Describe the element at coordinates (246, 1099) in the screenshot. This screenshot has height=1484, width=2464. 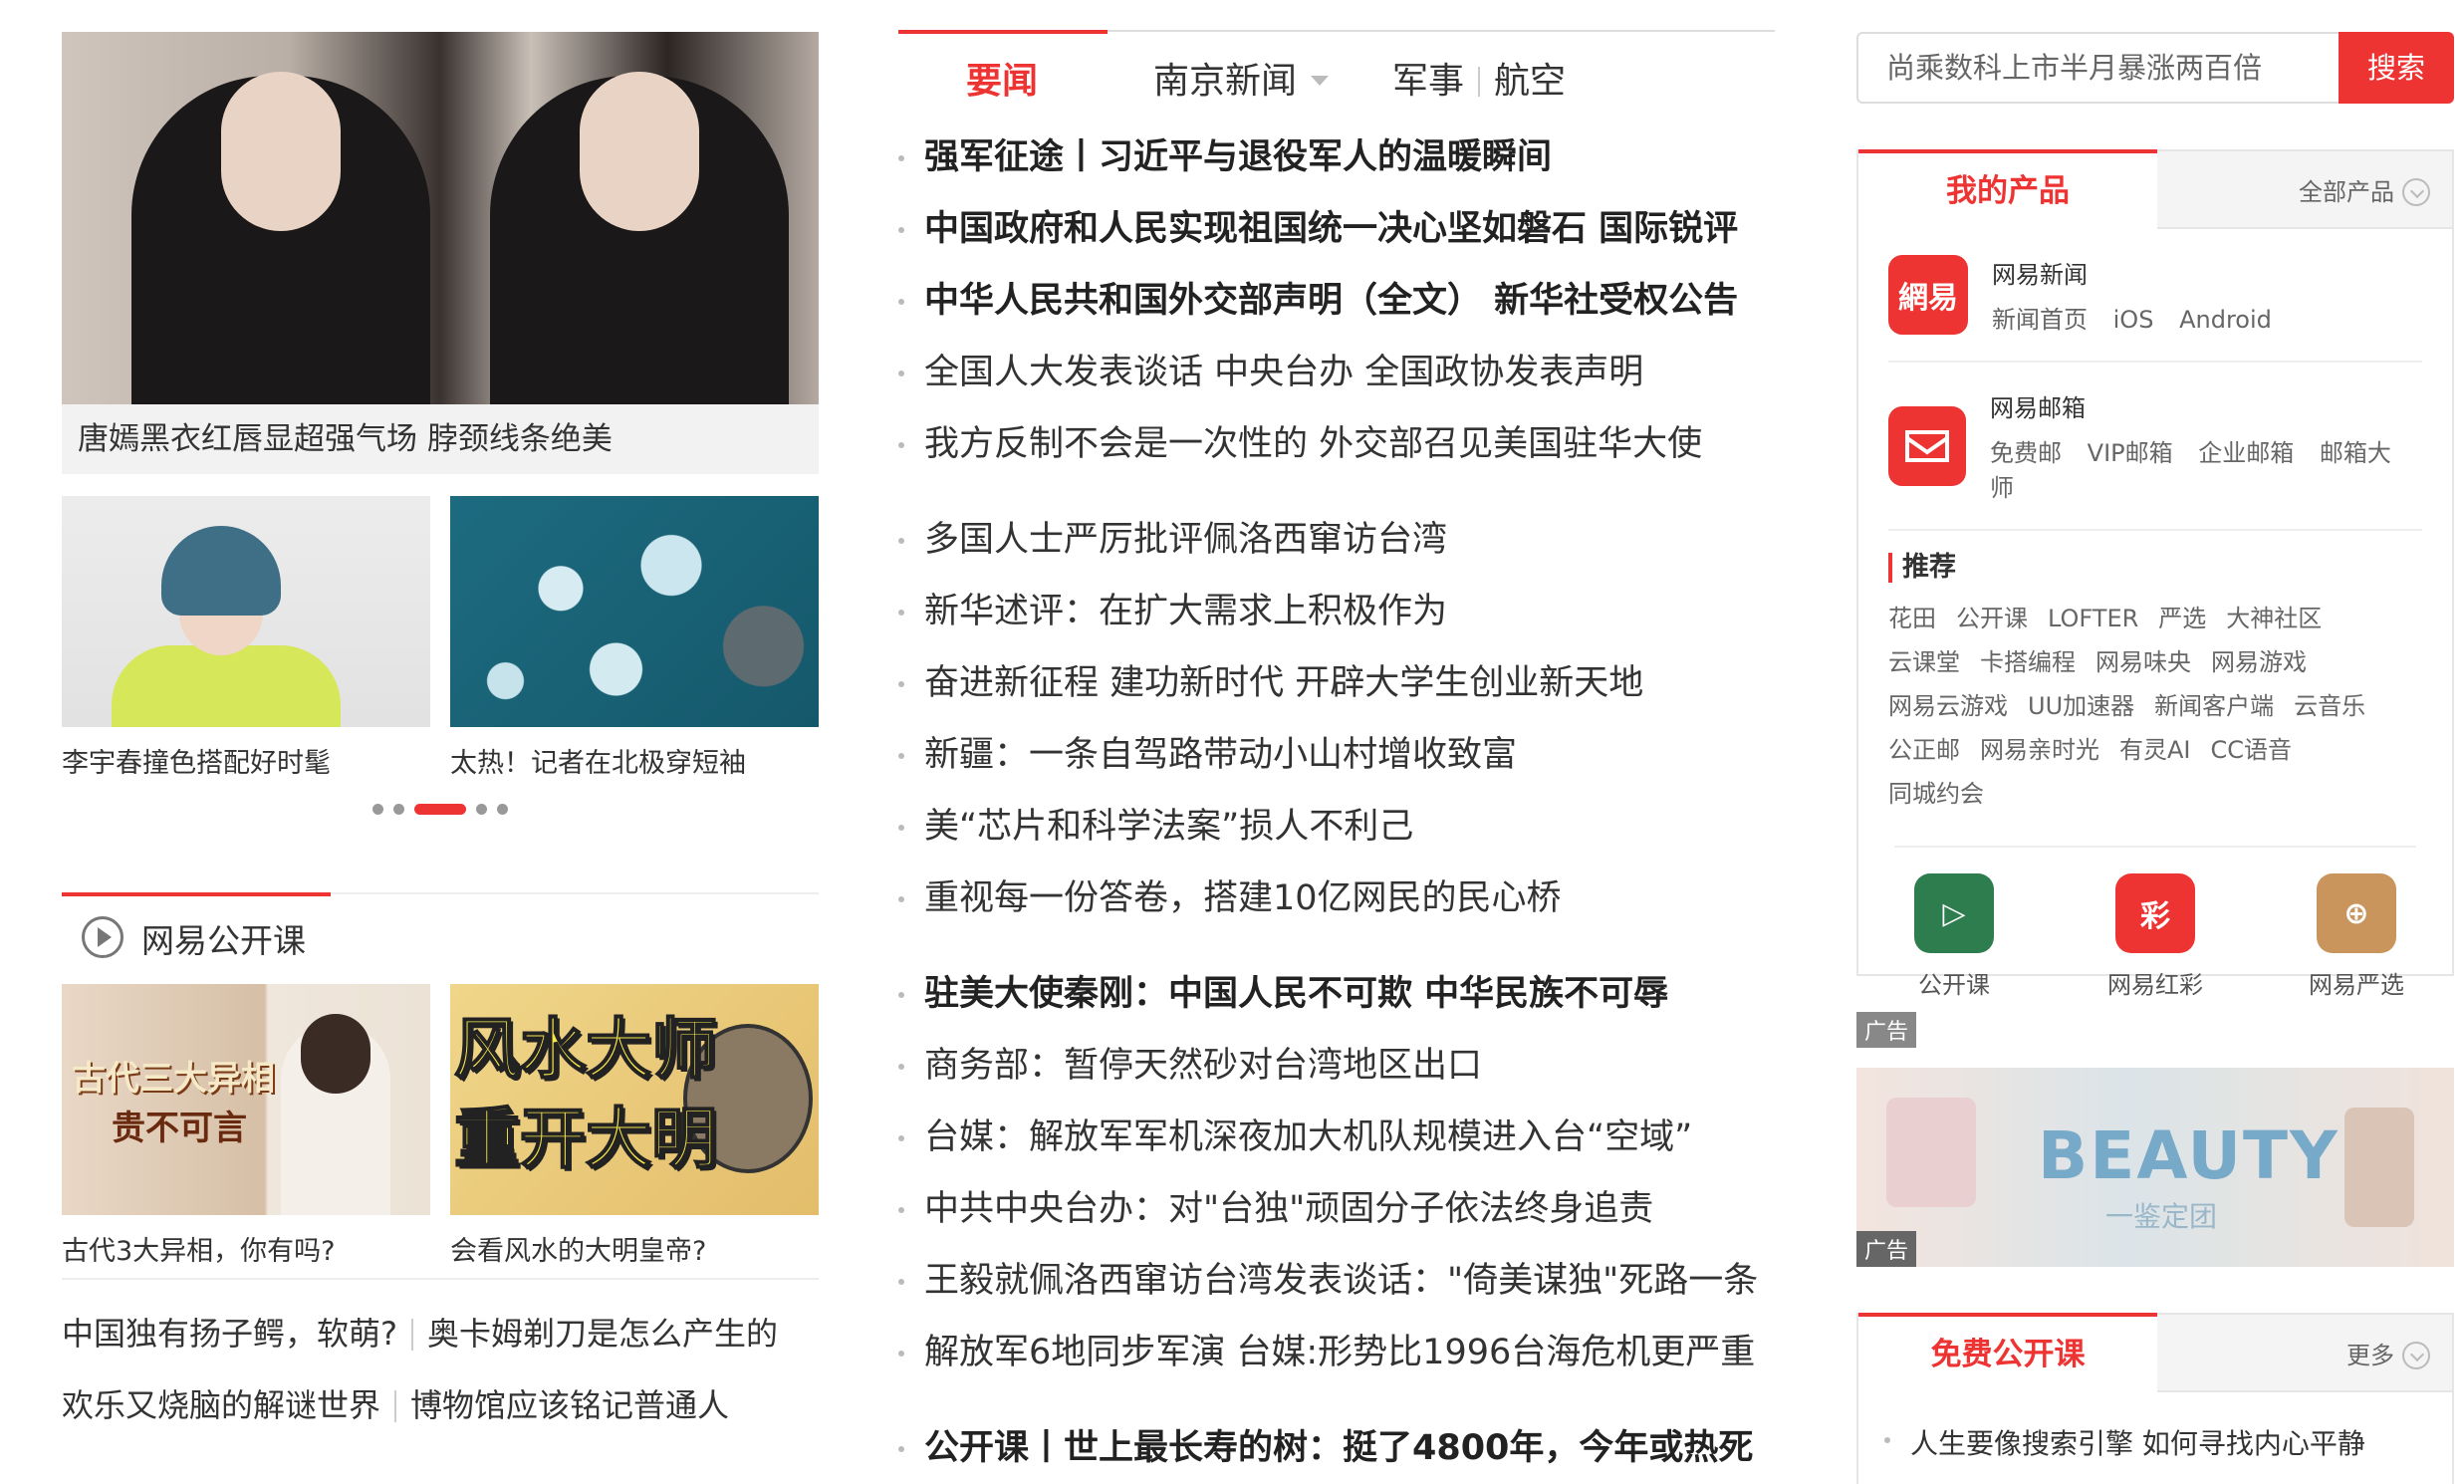
I see `course-image: 古代三大异相 贵不可言` at that location.